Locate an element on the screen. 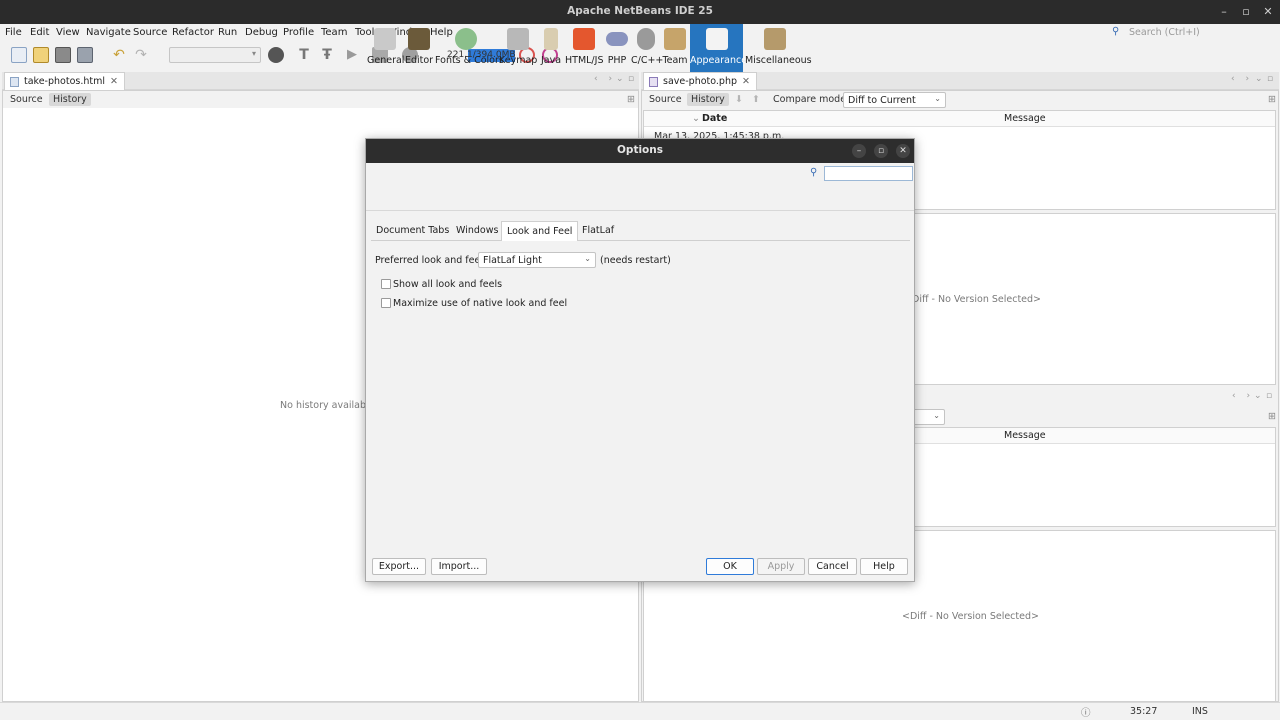 Image resolution: width=1280 pixels, height=720 pixels. prev-diff-icon: ⬆ is located at coordinates (756, 99).